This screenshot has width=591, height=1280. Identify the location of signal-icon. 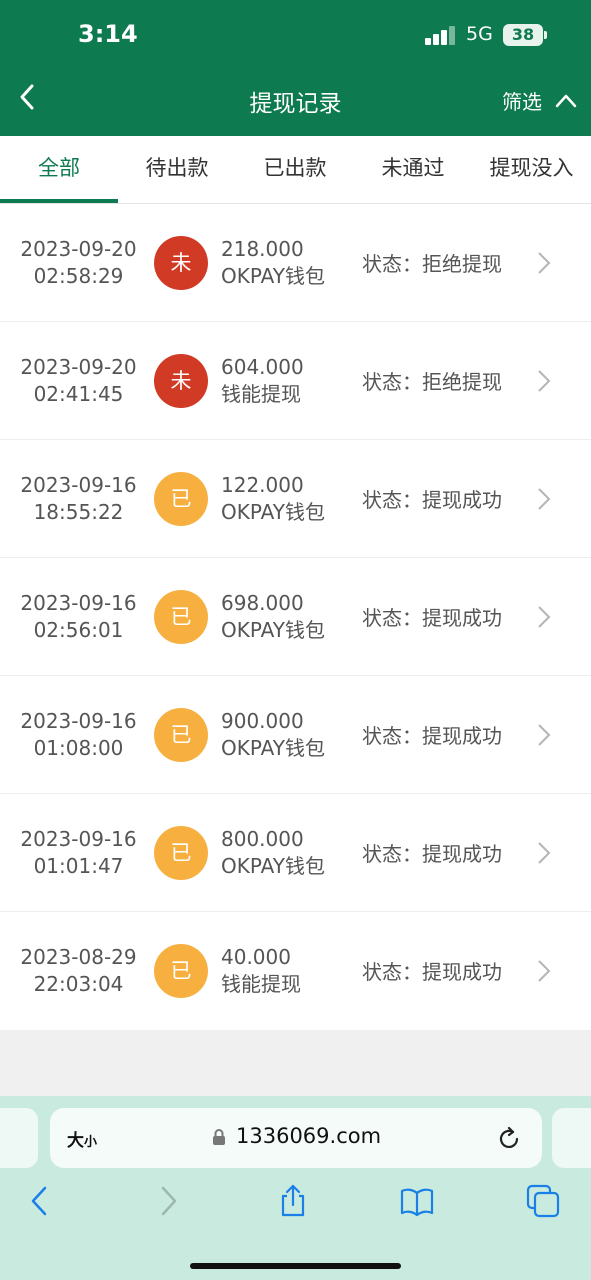
(441, 35).